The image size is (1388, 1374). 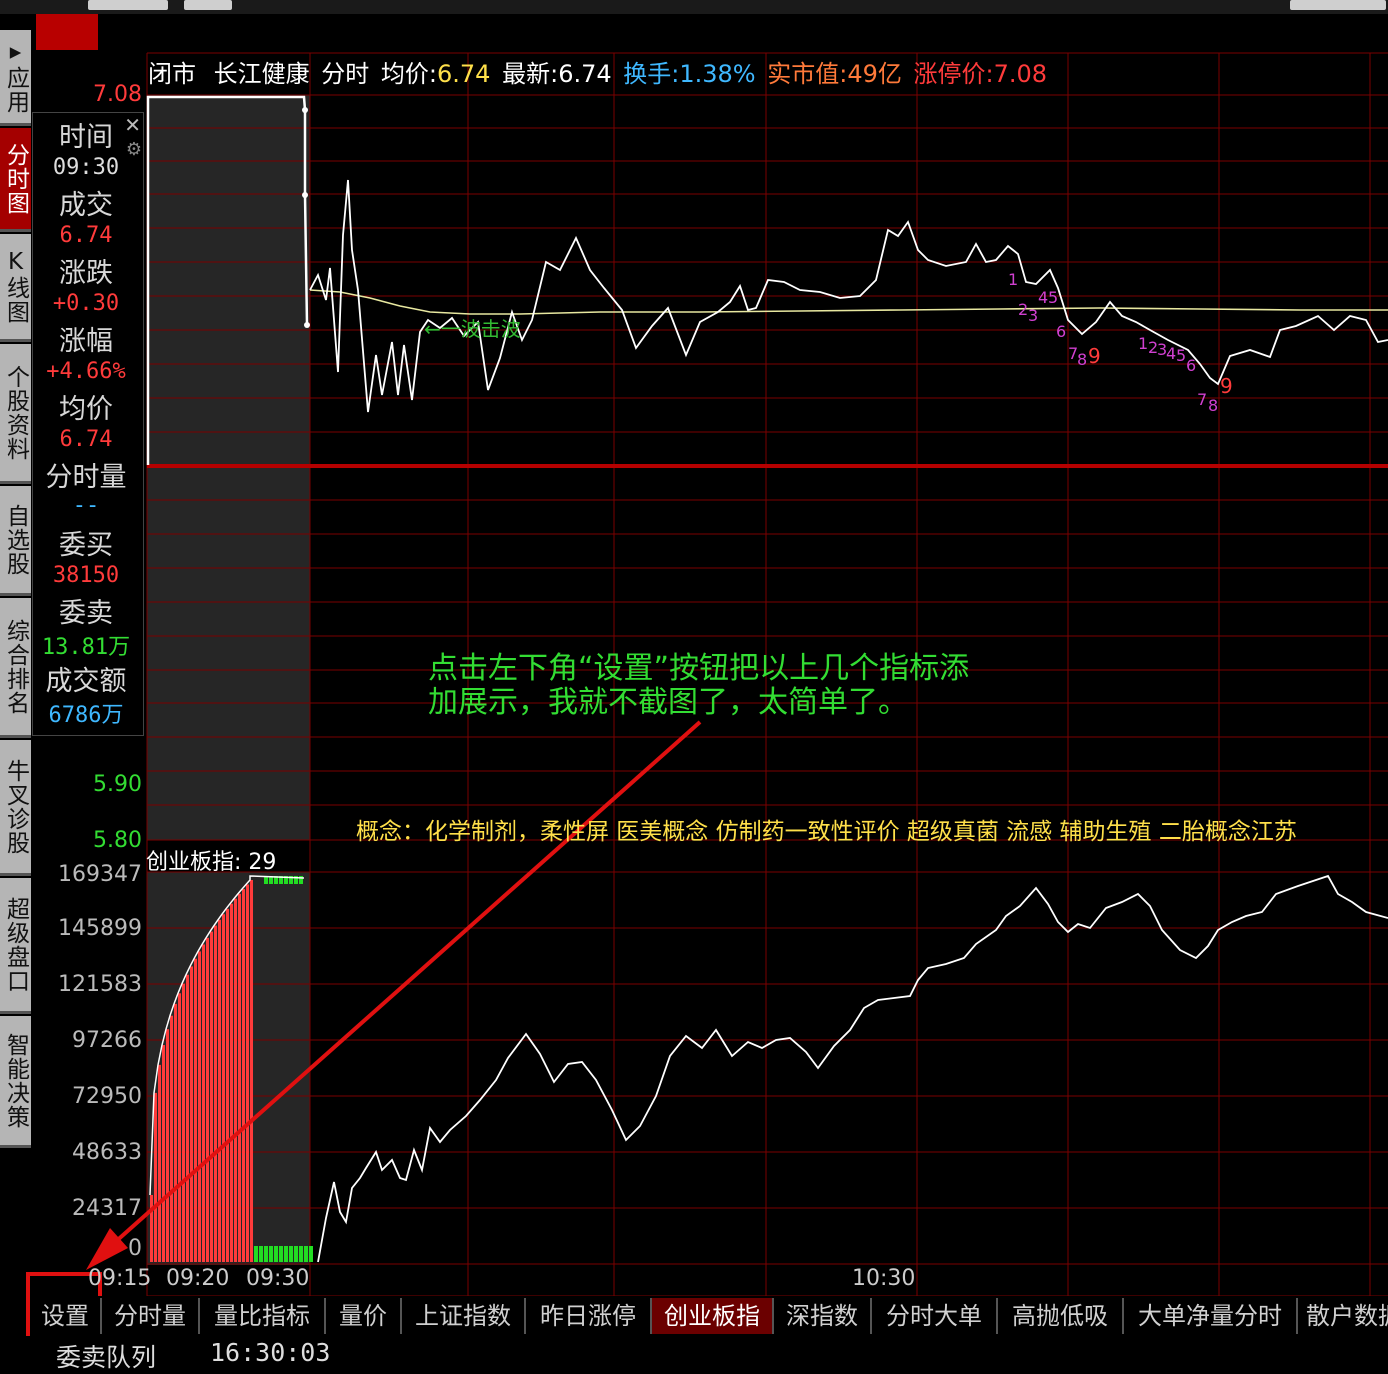 I want to click on turnover-label: 换手:, so click(x=651, y=74).